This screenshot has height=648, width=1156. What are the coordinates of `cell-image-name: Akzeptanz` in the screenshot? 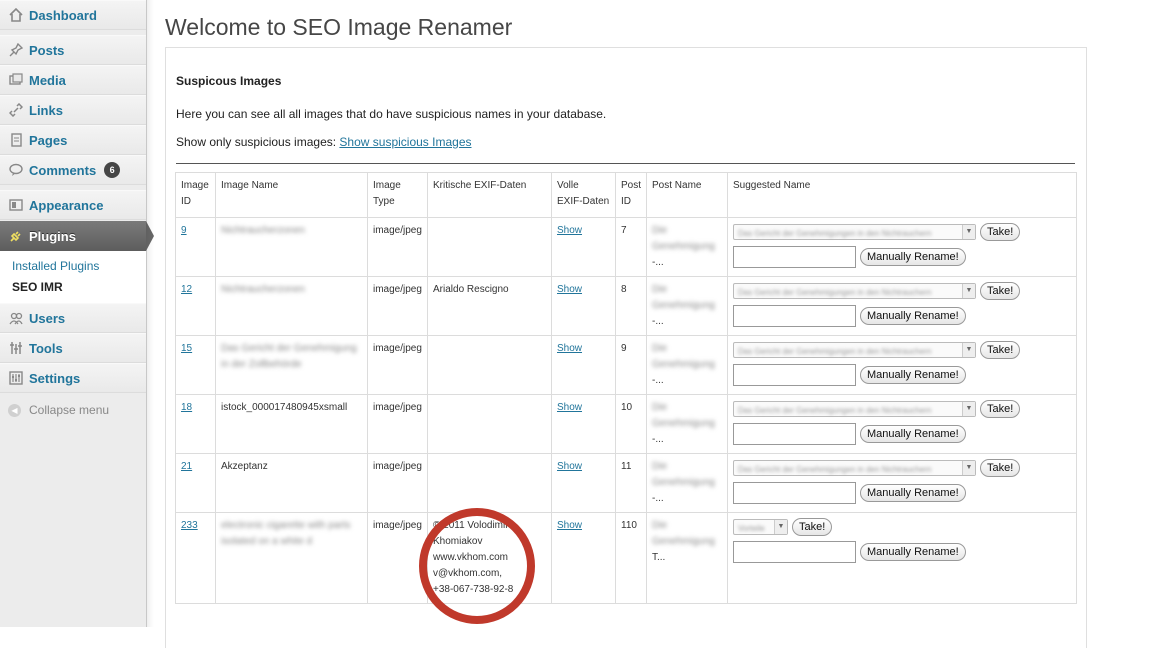 It's located at (291, 483).